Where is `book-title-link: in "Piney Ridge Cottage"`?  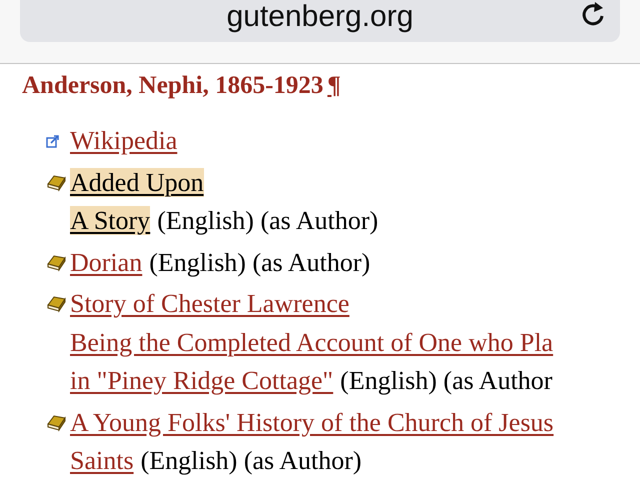
book-title-link: in "Piney Ridge Cottage" is located at coordinates (202, 380).